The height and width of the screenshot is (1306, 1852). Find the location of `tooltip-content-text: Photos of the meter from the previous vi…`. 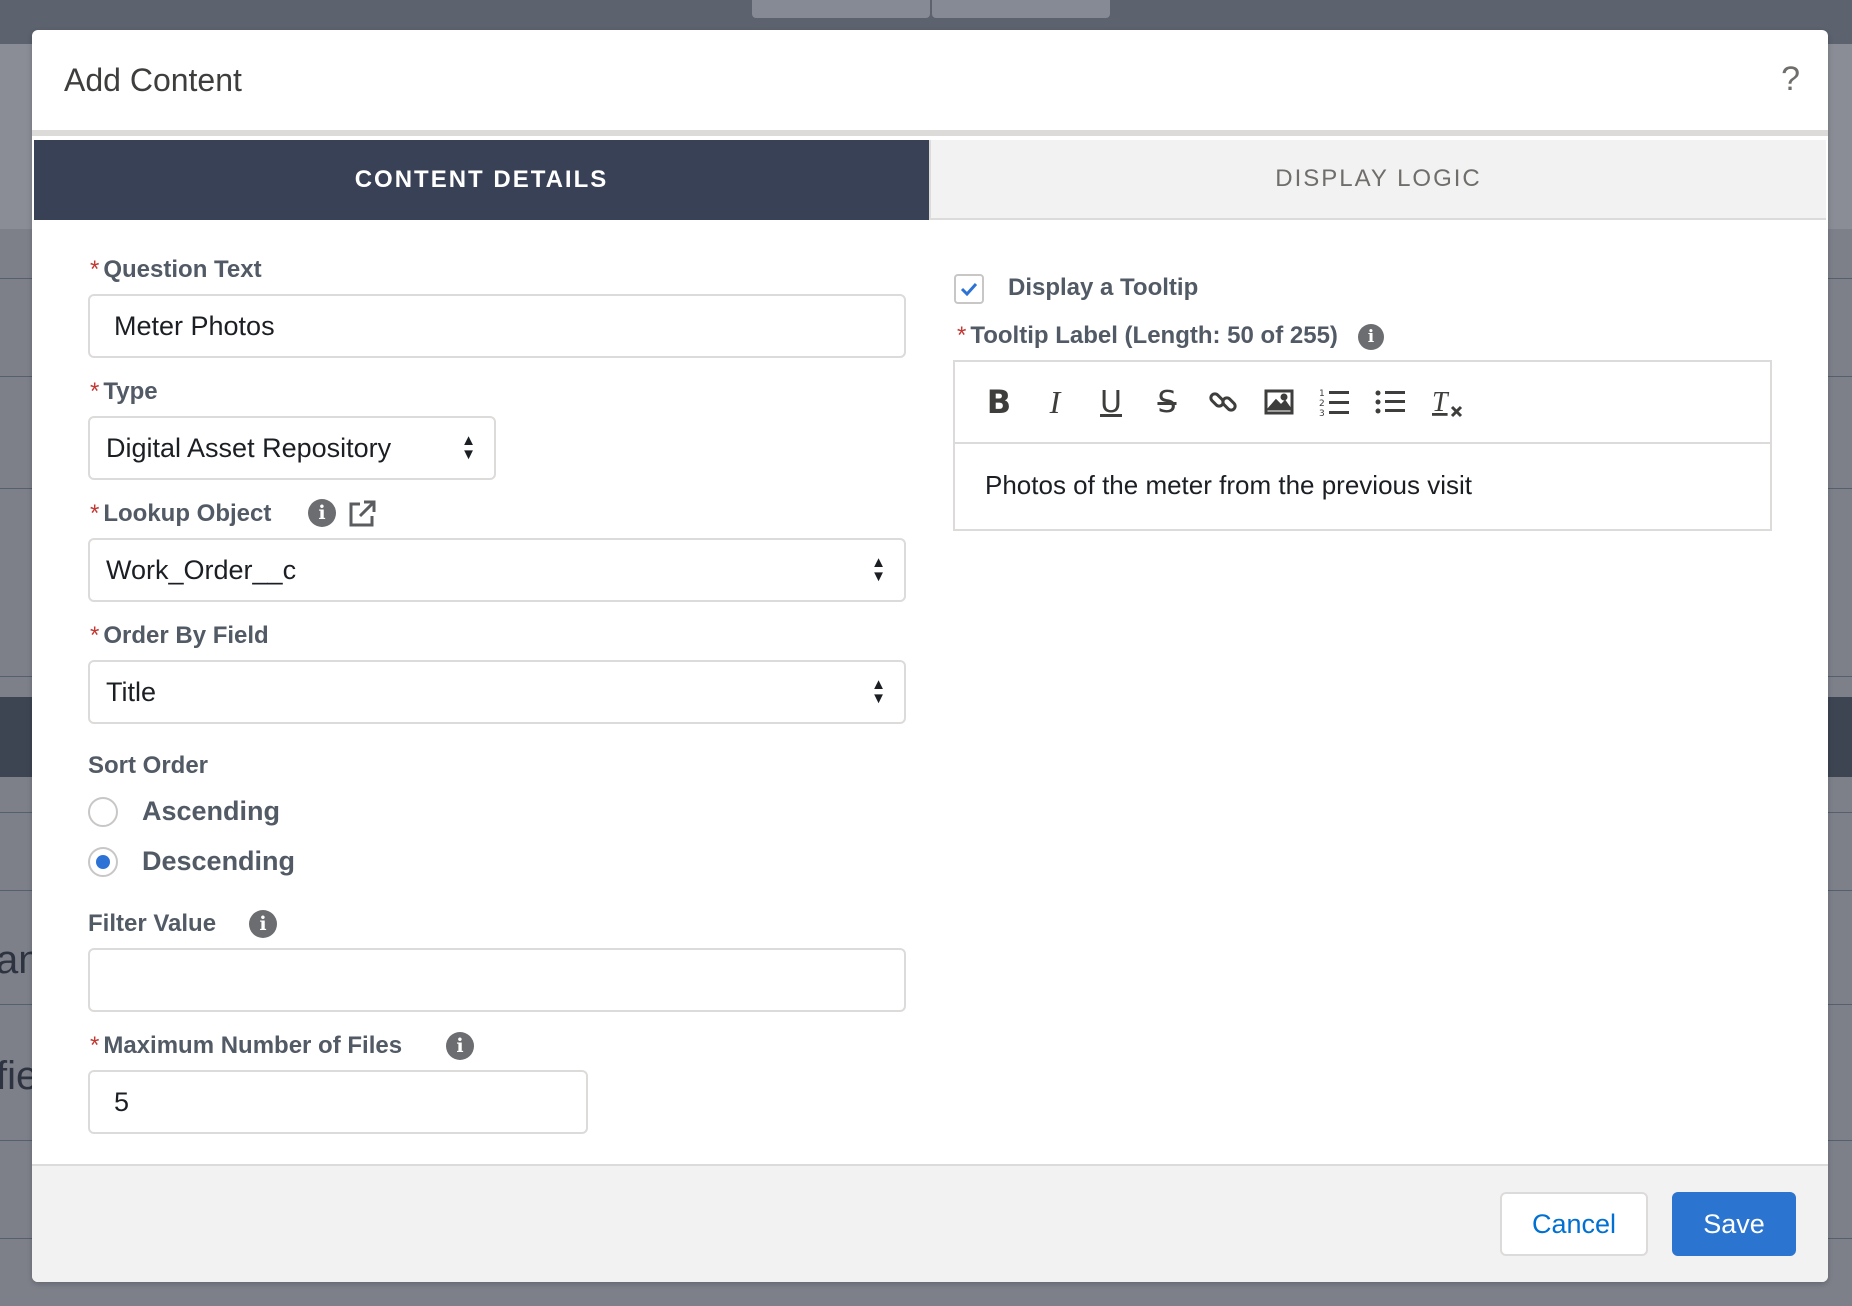

tooltip-content-text: Photos of the meter from the previous vi… is located at coordinates (1362, 485).